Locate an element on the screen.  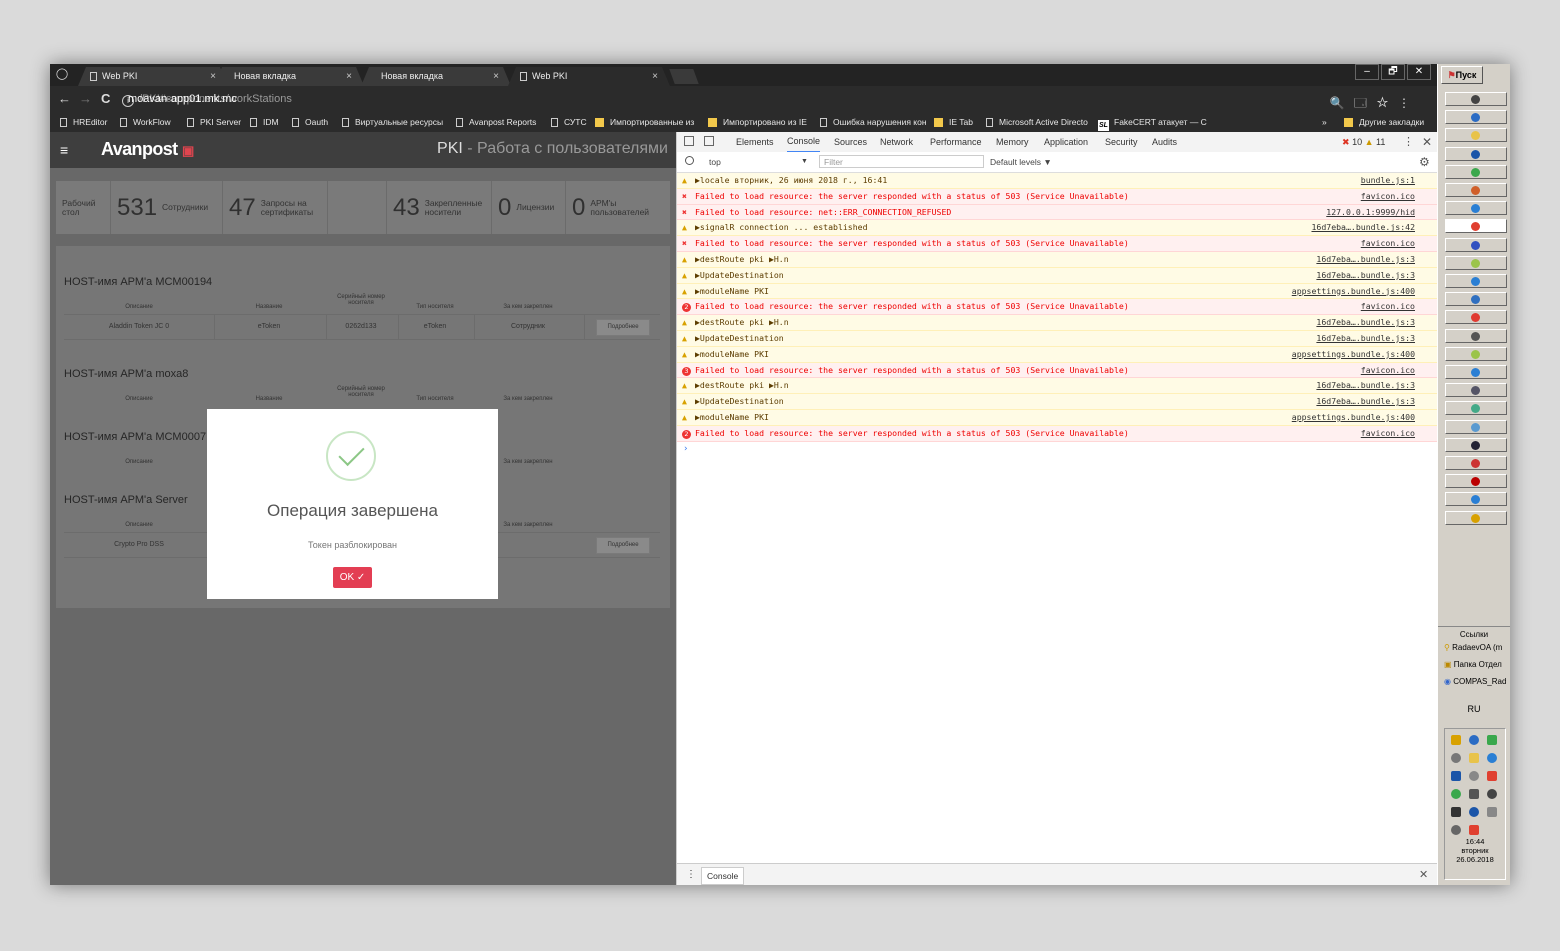
minimize-button: – is located at coordinates (1367, 72).